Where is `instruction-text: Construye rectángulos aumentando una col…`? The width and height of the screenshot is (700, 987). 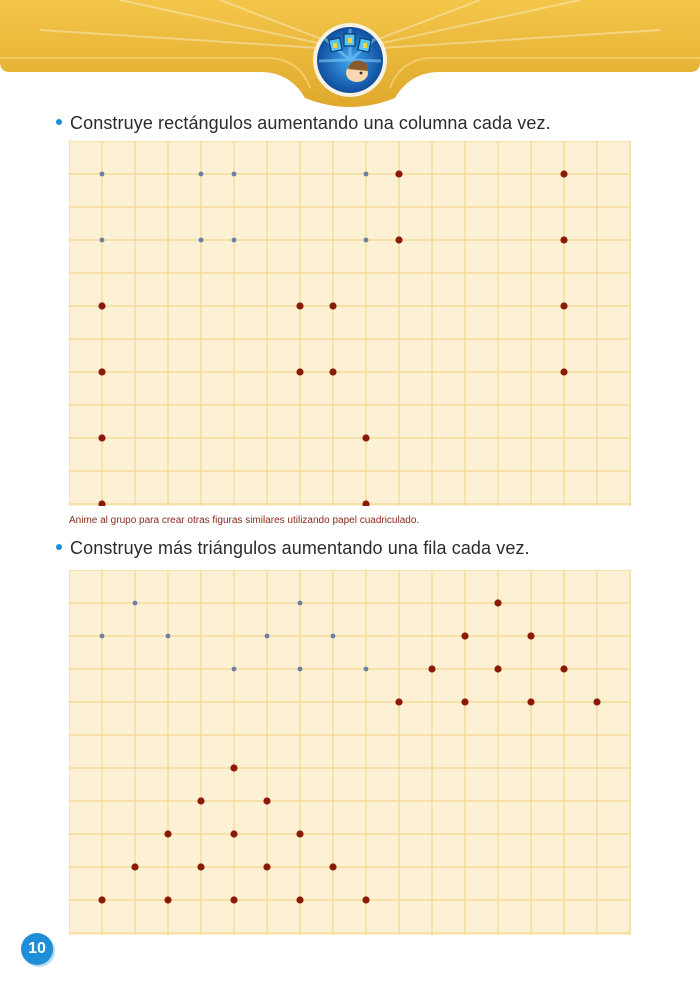
instruction-text: Construye rectángulos aumentando una col… is located at coordinates (310, 123).